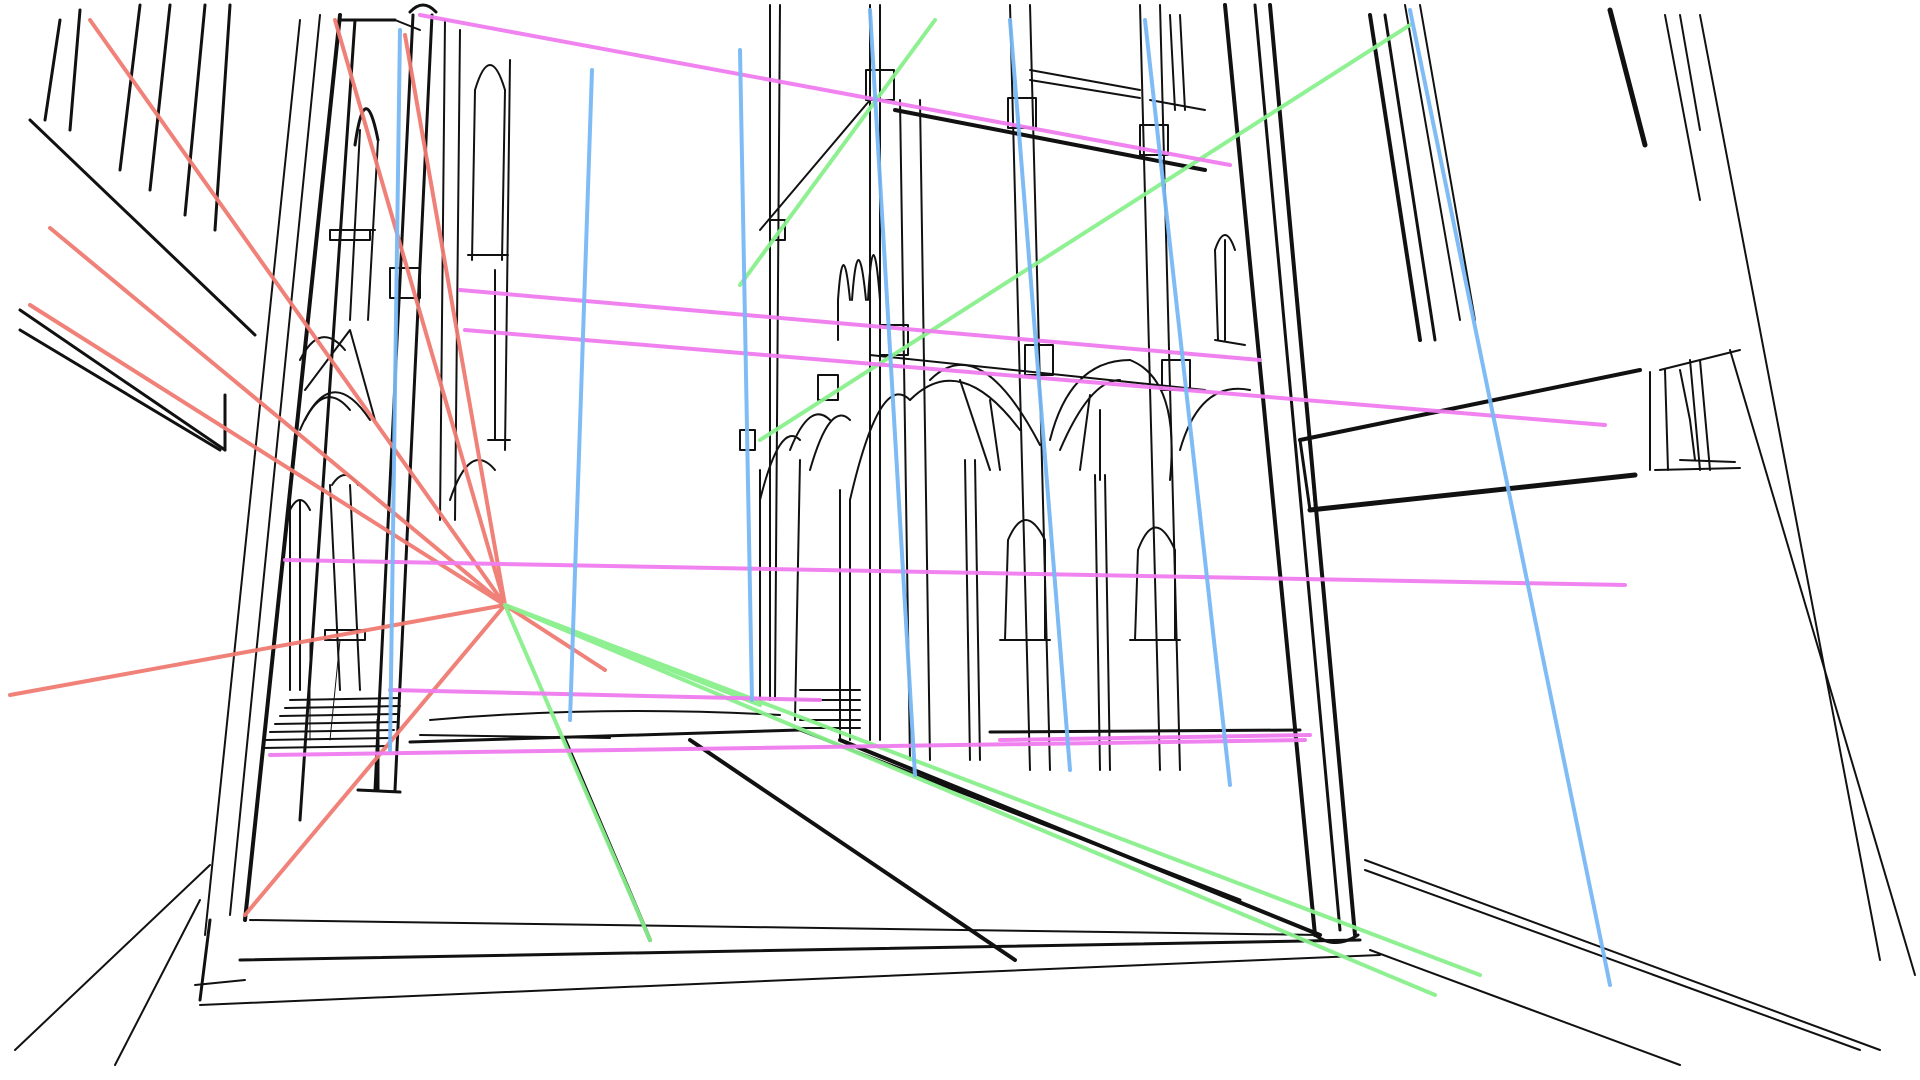 The height and width of the screenshot is (1080, 1920). What do you see at coordinates (137, 227) in the screenshot?
I see `left-wall-lines` at bounding box center [137, 227].